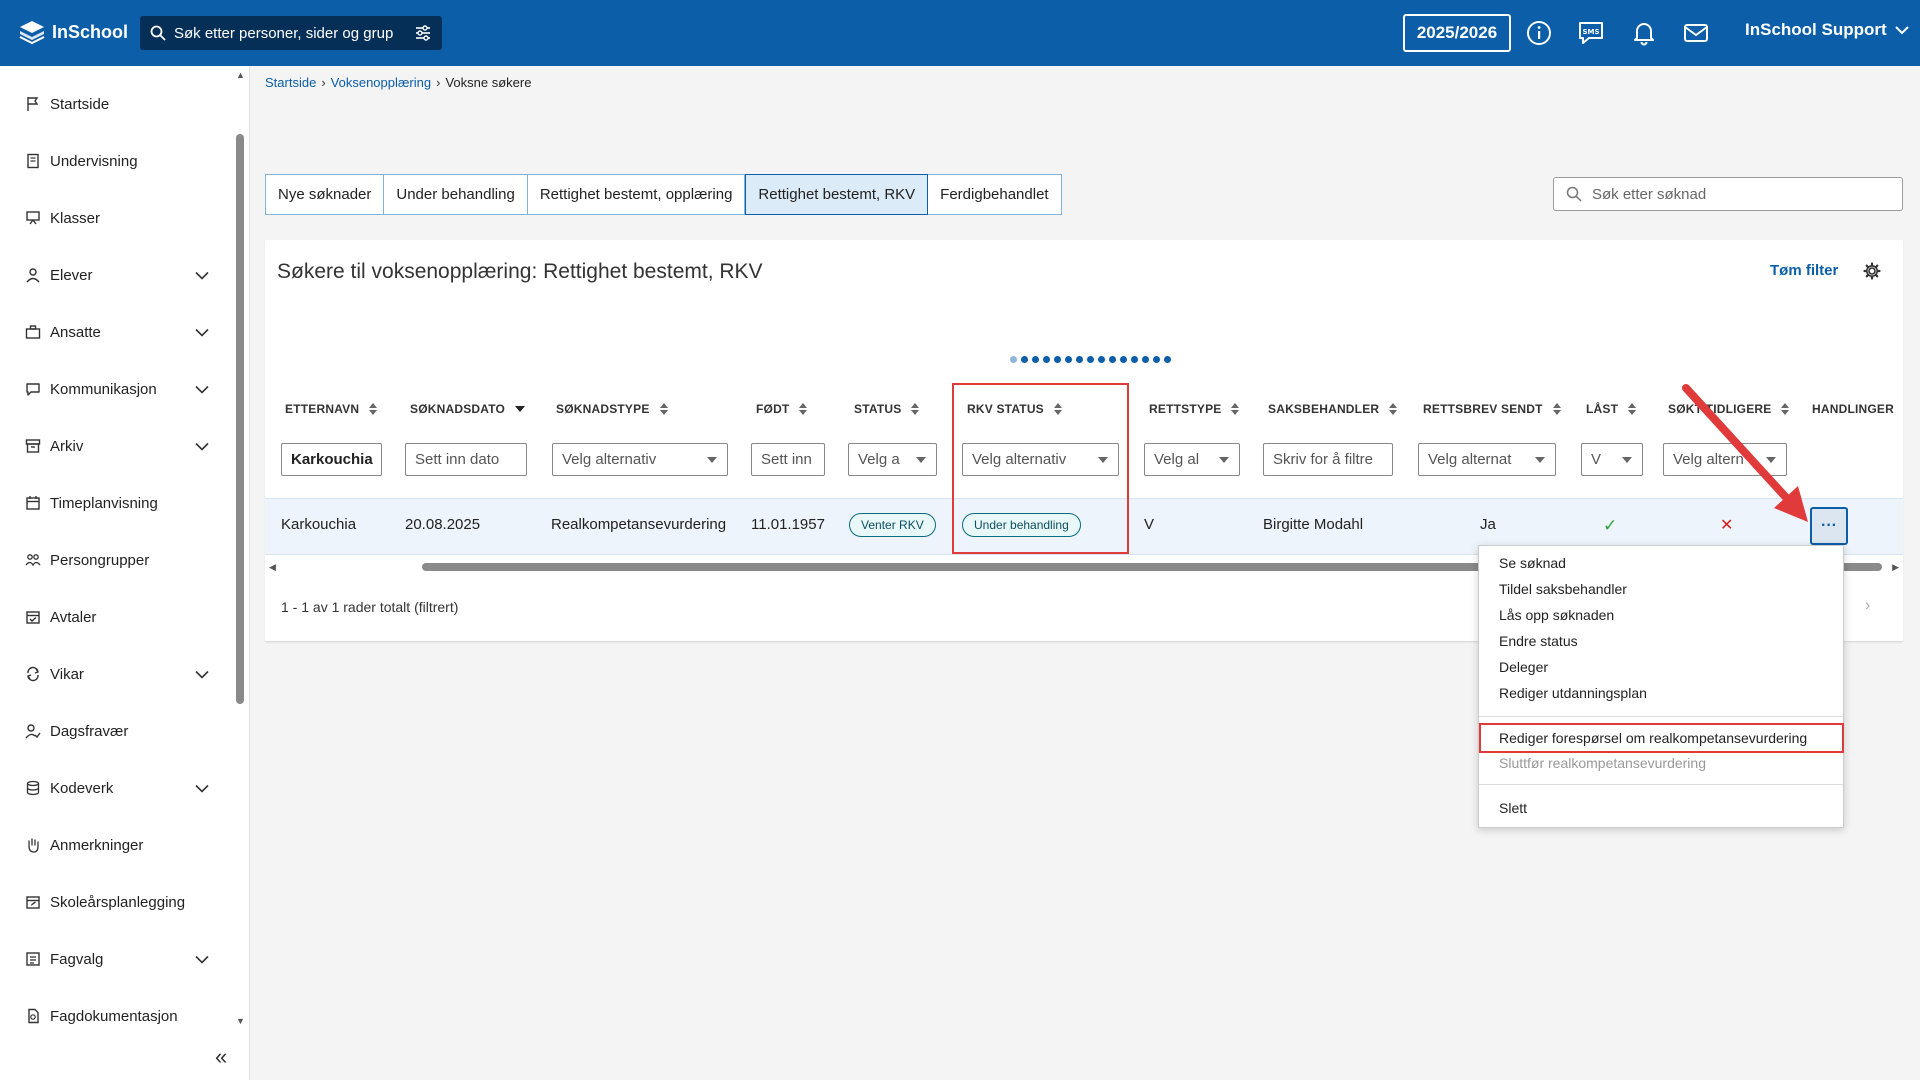  I want to click on sidebar-item-dagsfravær: Dagsfravær, so click(115, 731).